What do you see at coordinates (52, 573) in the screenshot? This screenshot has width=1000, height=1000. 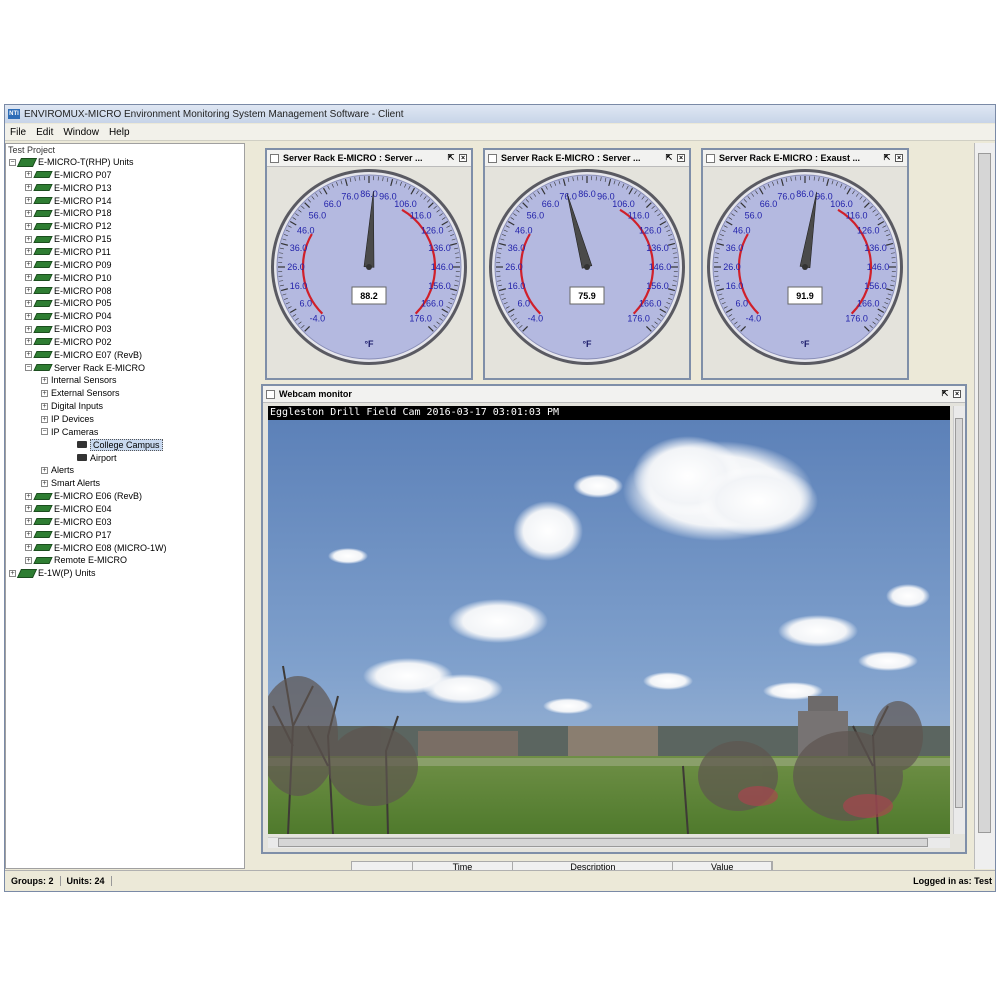 I see `tree-group: + E-1W(P) Units` at bounding box center [52, 573].